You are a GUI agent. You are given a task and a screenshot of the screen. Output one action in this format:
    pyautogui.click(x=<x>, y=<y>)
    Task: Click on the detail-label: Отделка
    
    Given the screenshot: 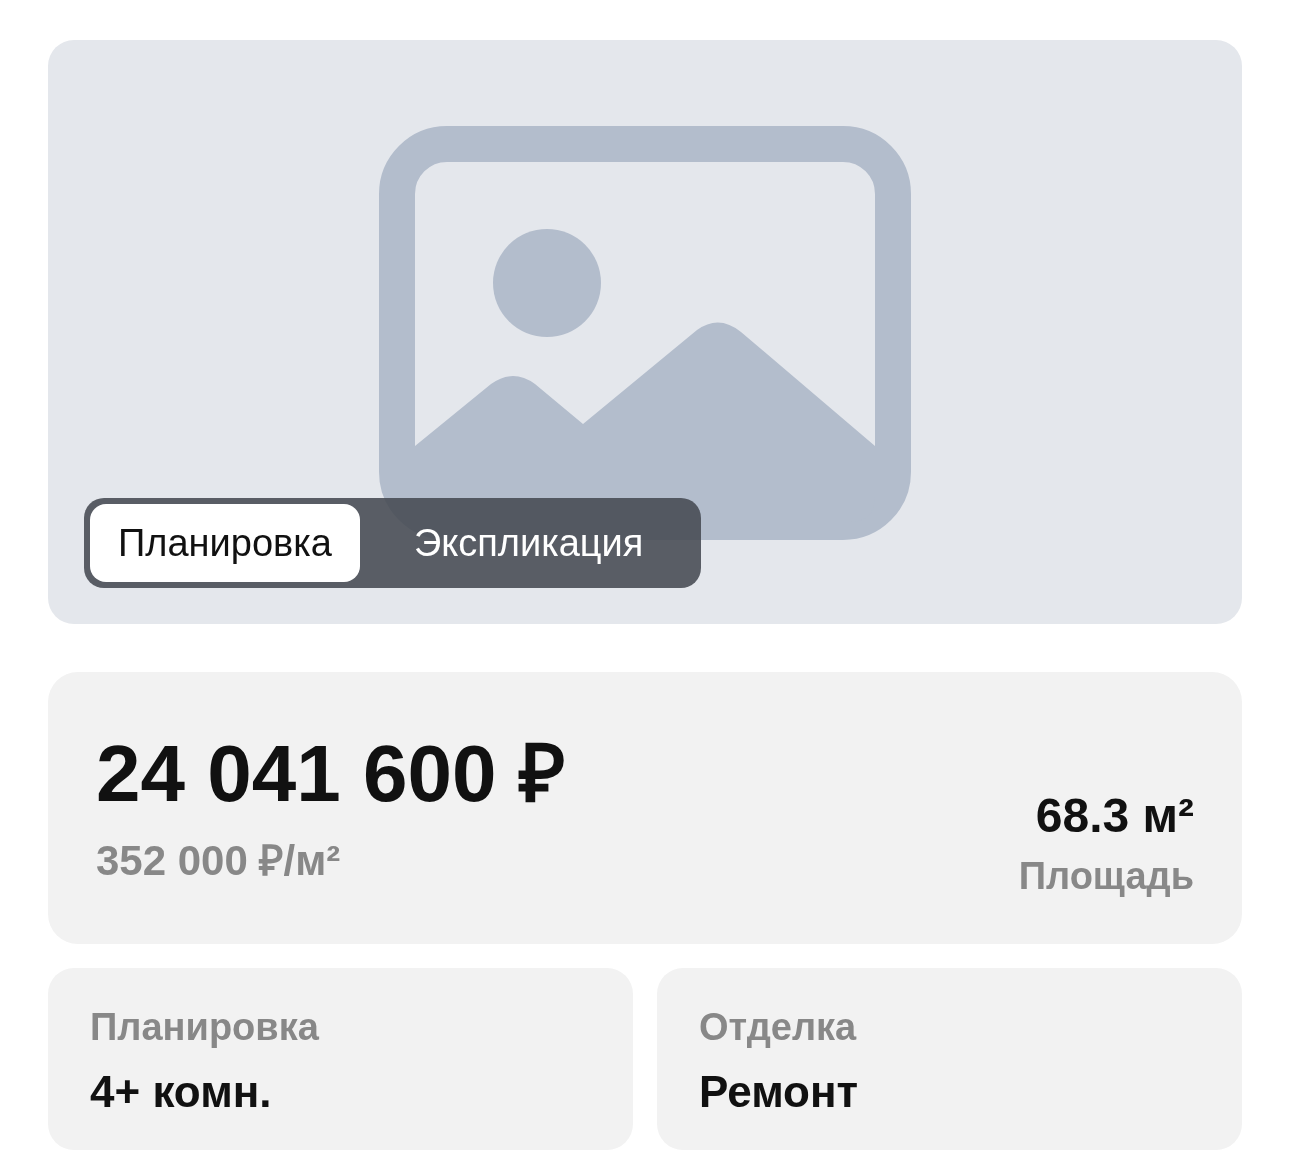 What is the action you would take?
    pyautogui.click(x=778, y=1027)
    